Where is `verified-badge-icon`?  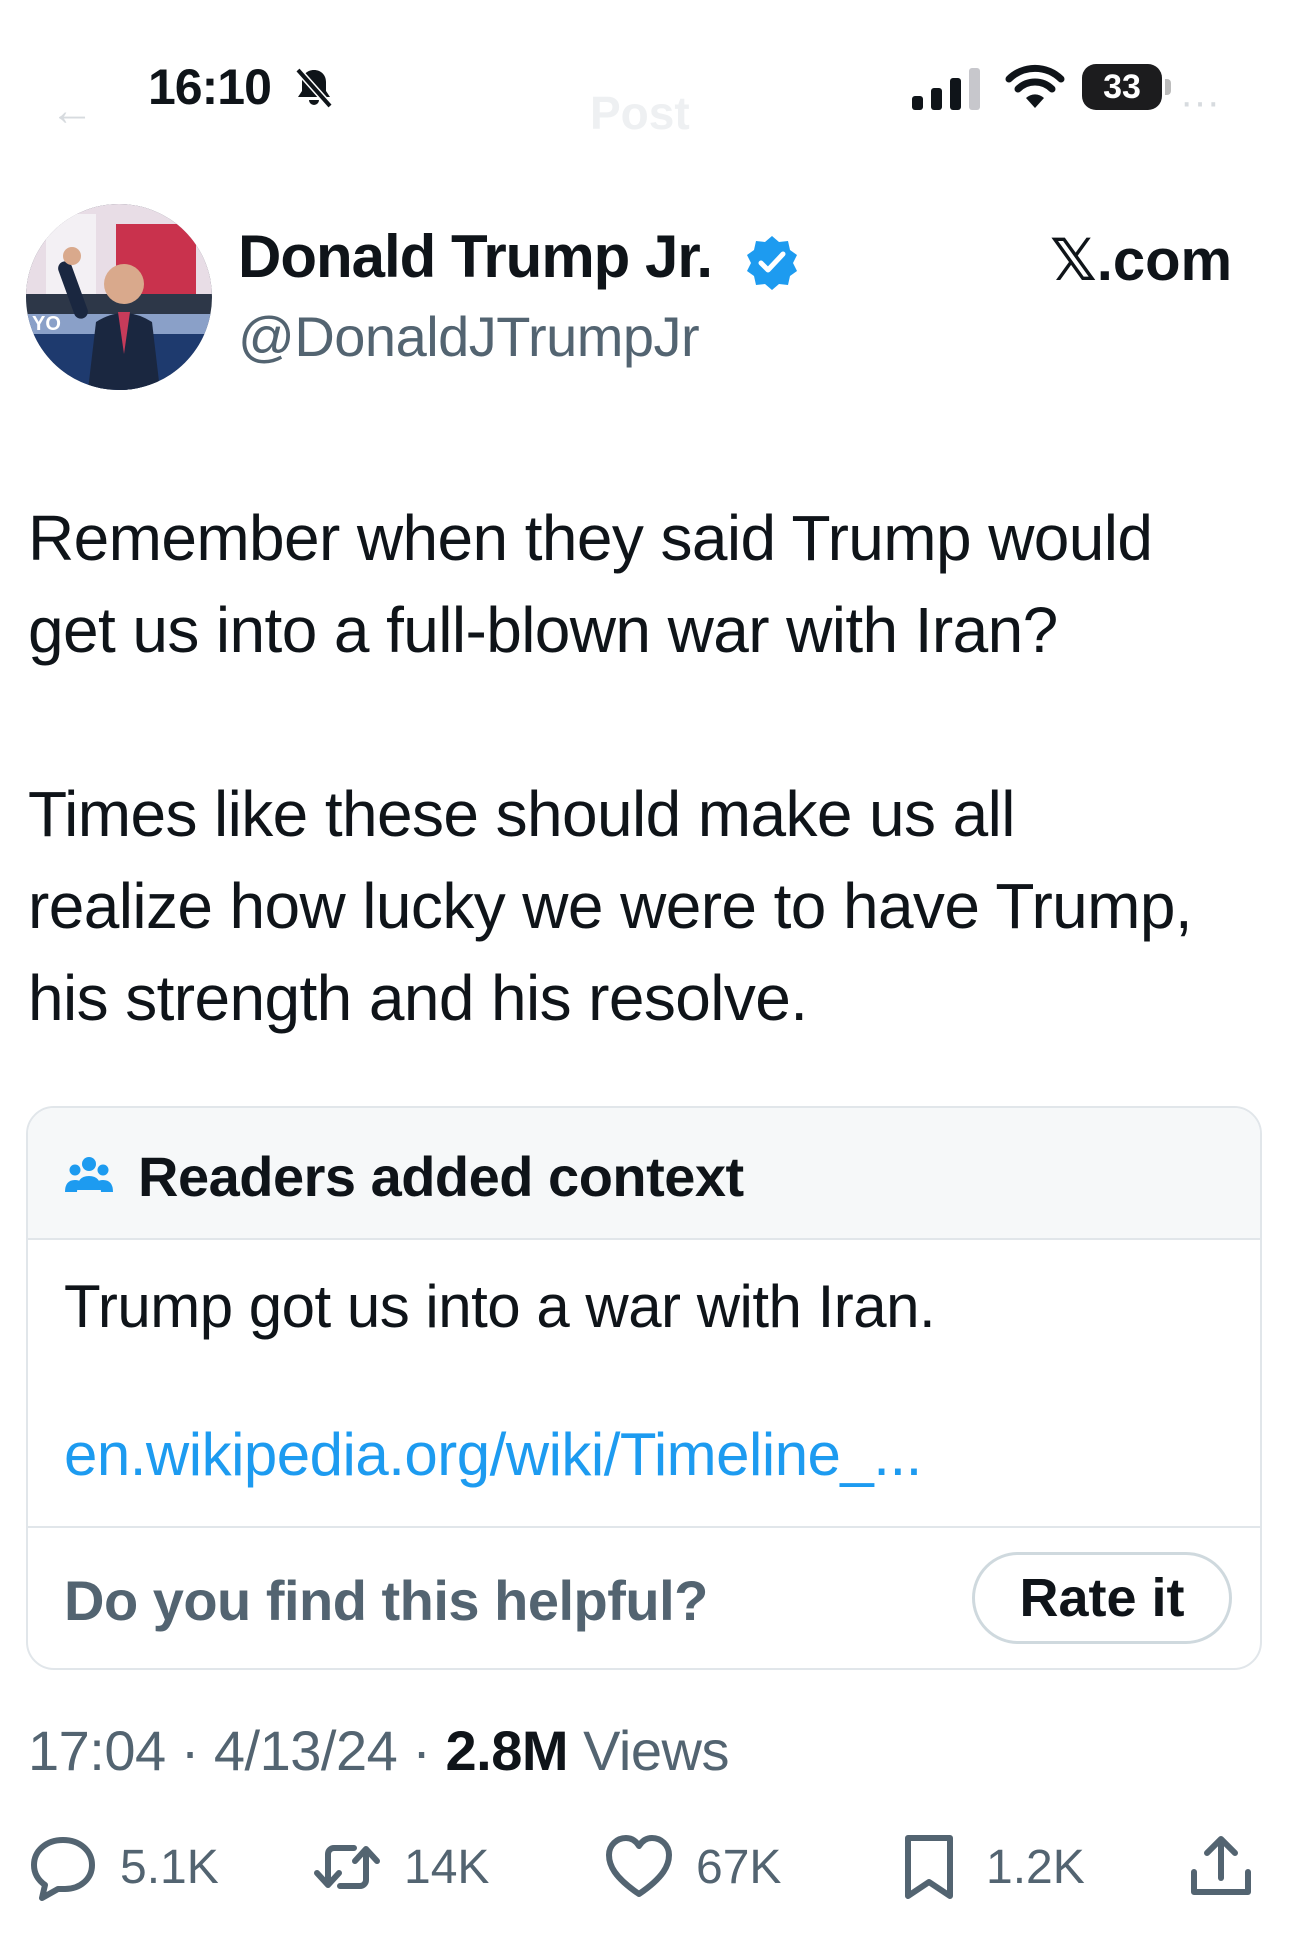 verified-badge-icon is located at coordinates (772, 263).